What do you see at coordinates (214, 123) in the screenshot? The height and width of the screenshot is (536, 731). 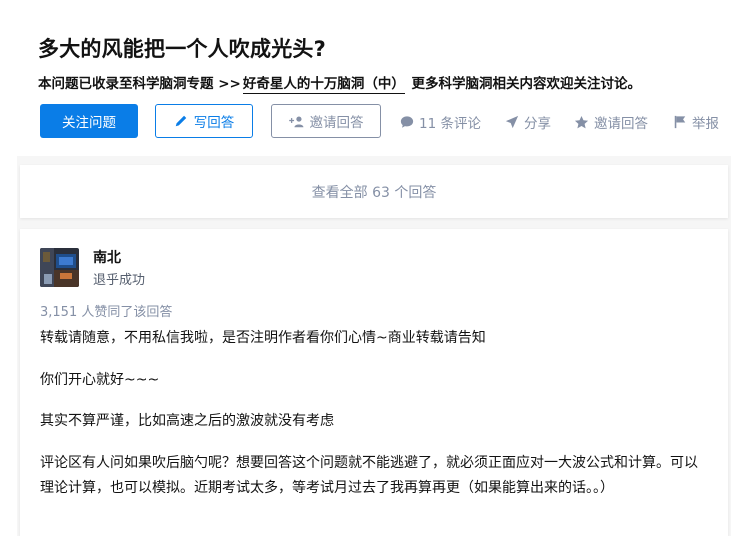 I see `write-answer-label: 写回答` at bounding box center [214, 123].